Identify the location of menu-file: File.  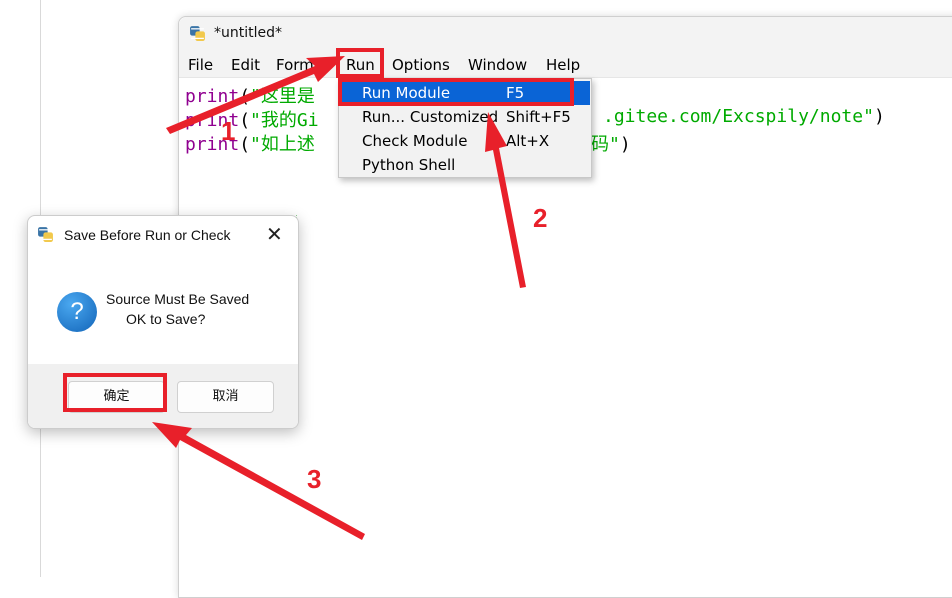
(200, 65).